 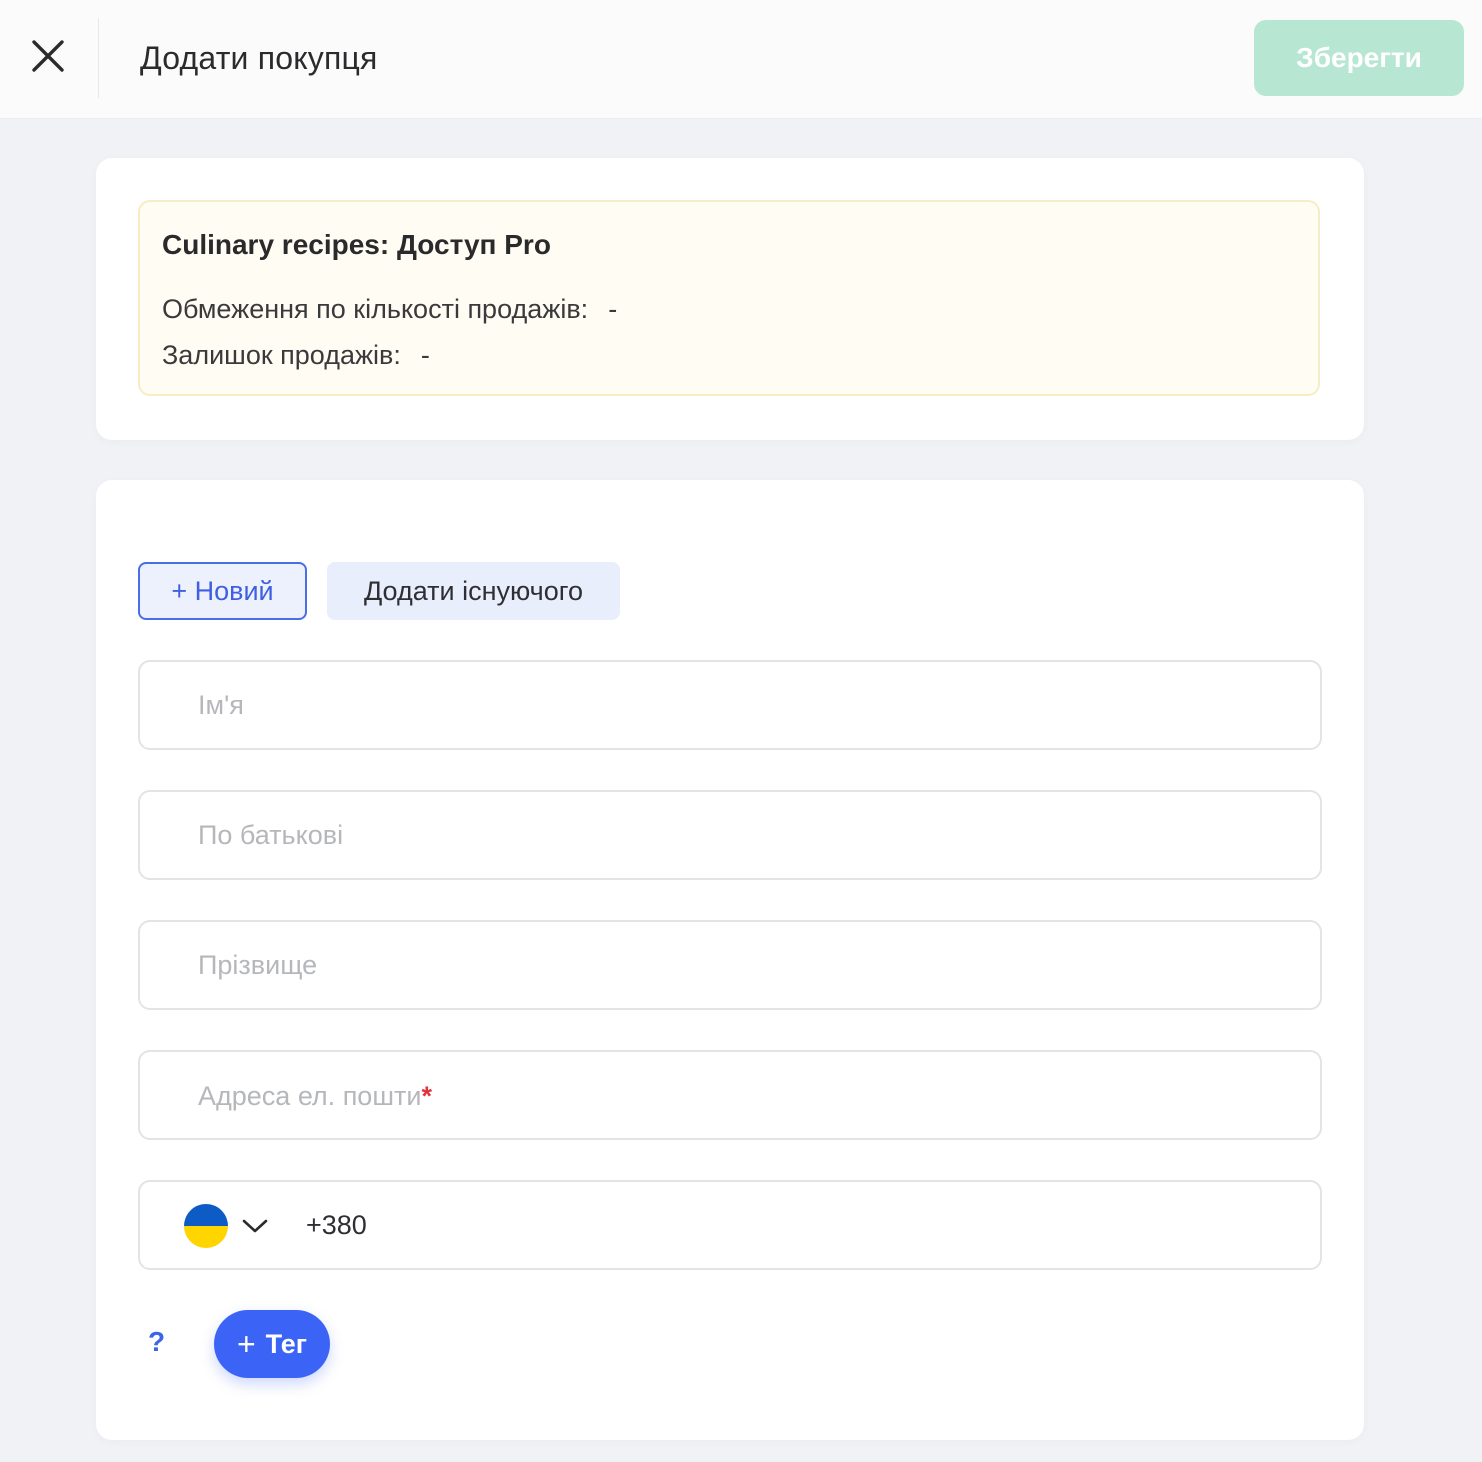 I want to click on page-title: Додати покупця, so click(x=259, y=58).